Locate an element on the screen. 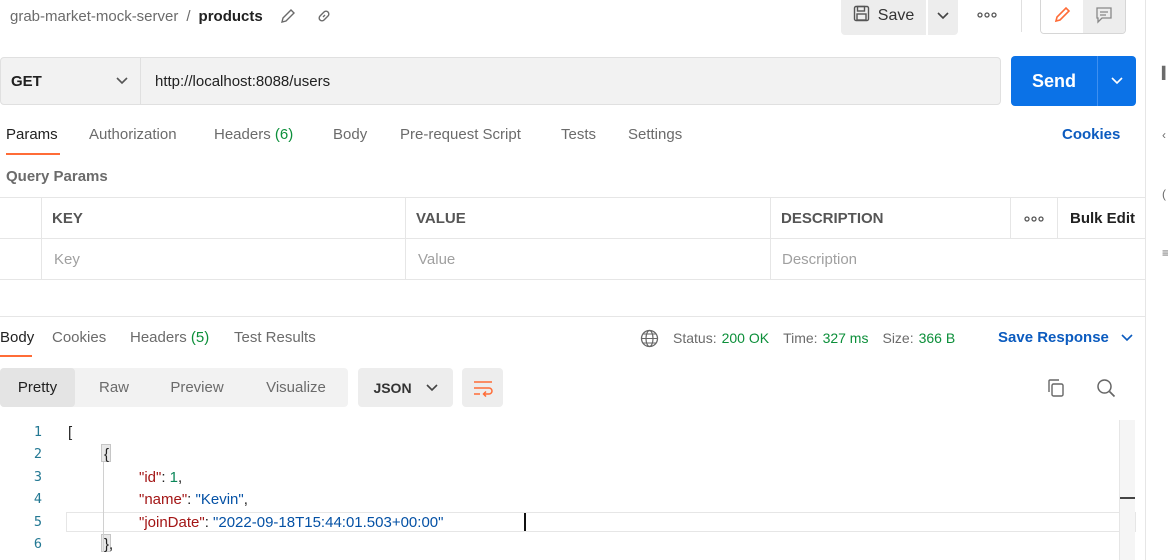 This screenshot has width=1168, height=560. line-number: 3 is located at coordinates (37, 477).